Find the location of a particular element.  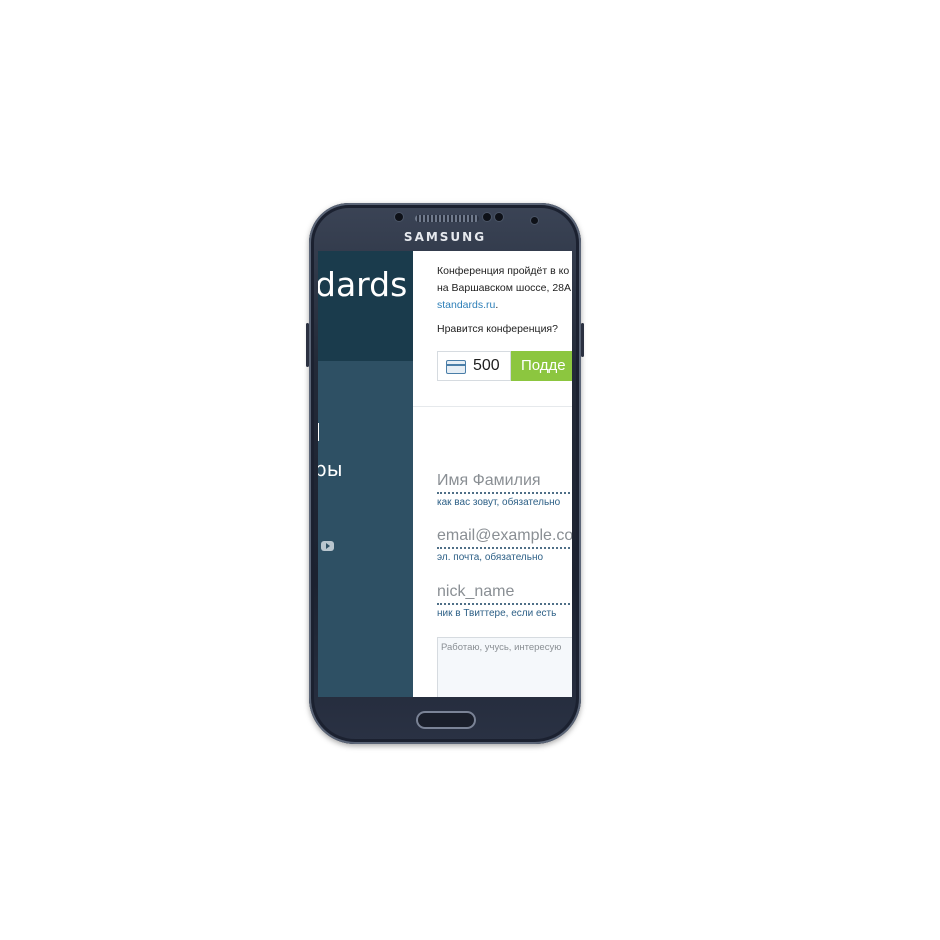

about-textarea: Работаю, учусь, интересую is located at coordinates (504, 667).